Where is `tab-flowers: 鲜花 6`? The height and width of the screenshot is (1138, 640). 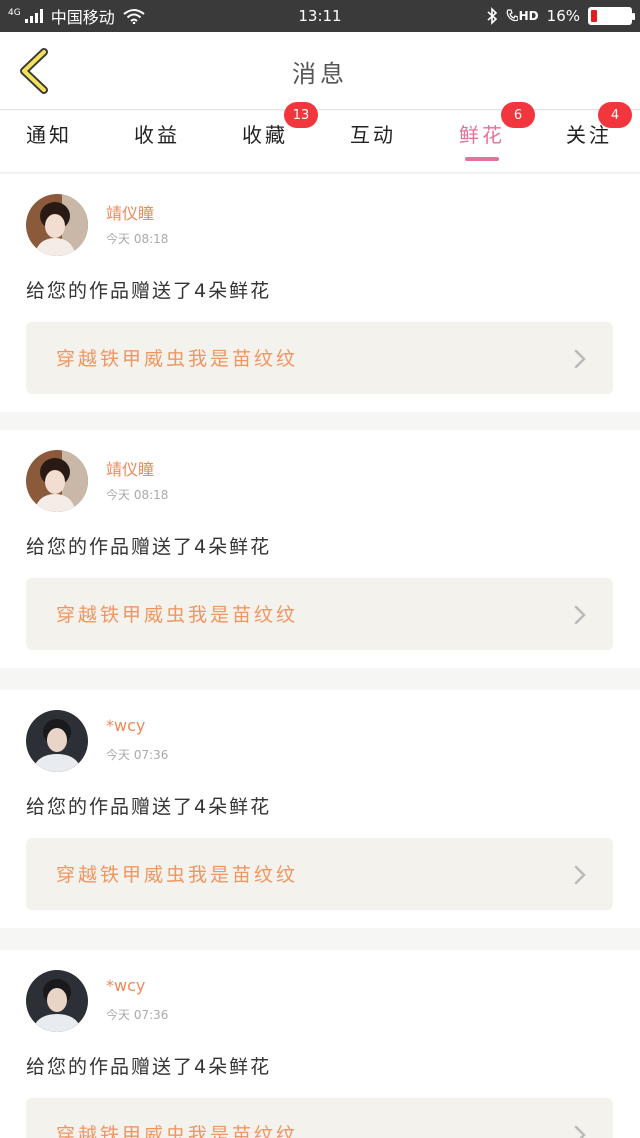
tab-flowers: 鲜花 6 is located at coordinates (497, 134).